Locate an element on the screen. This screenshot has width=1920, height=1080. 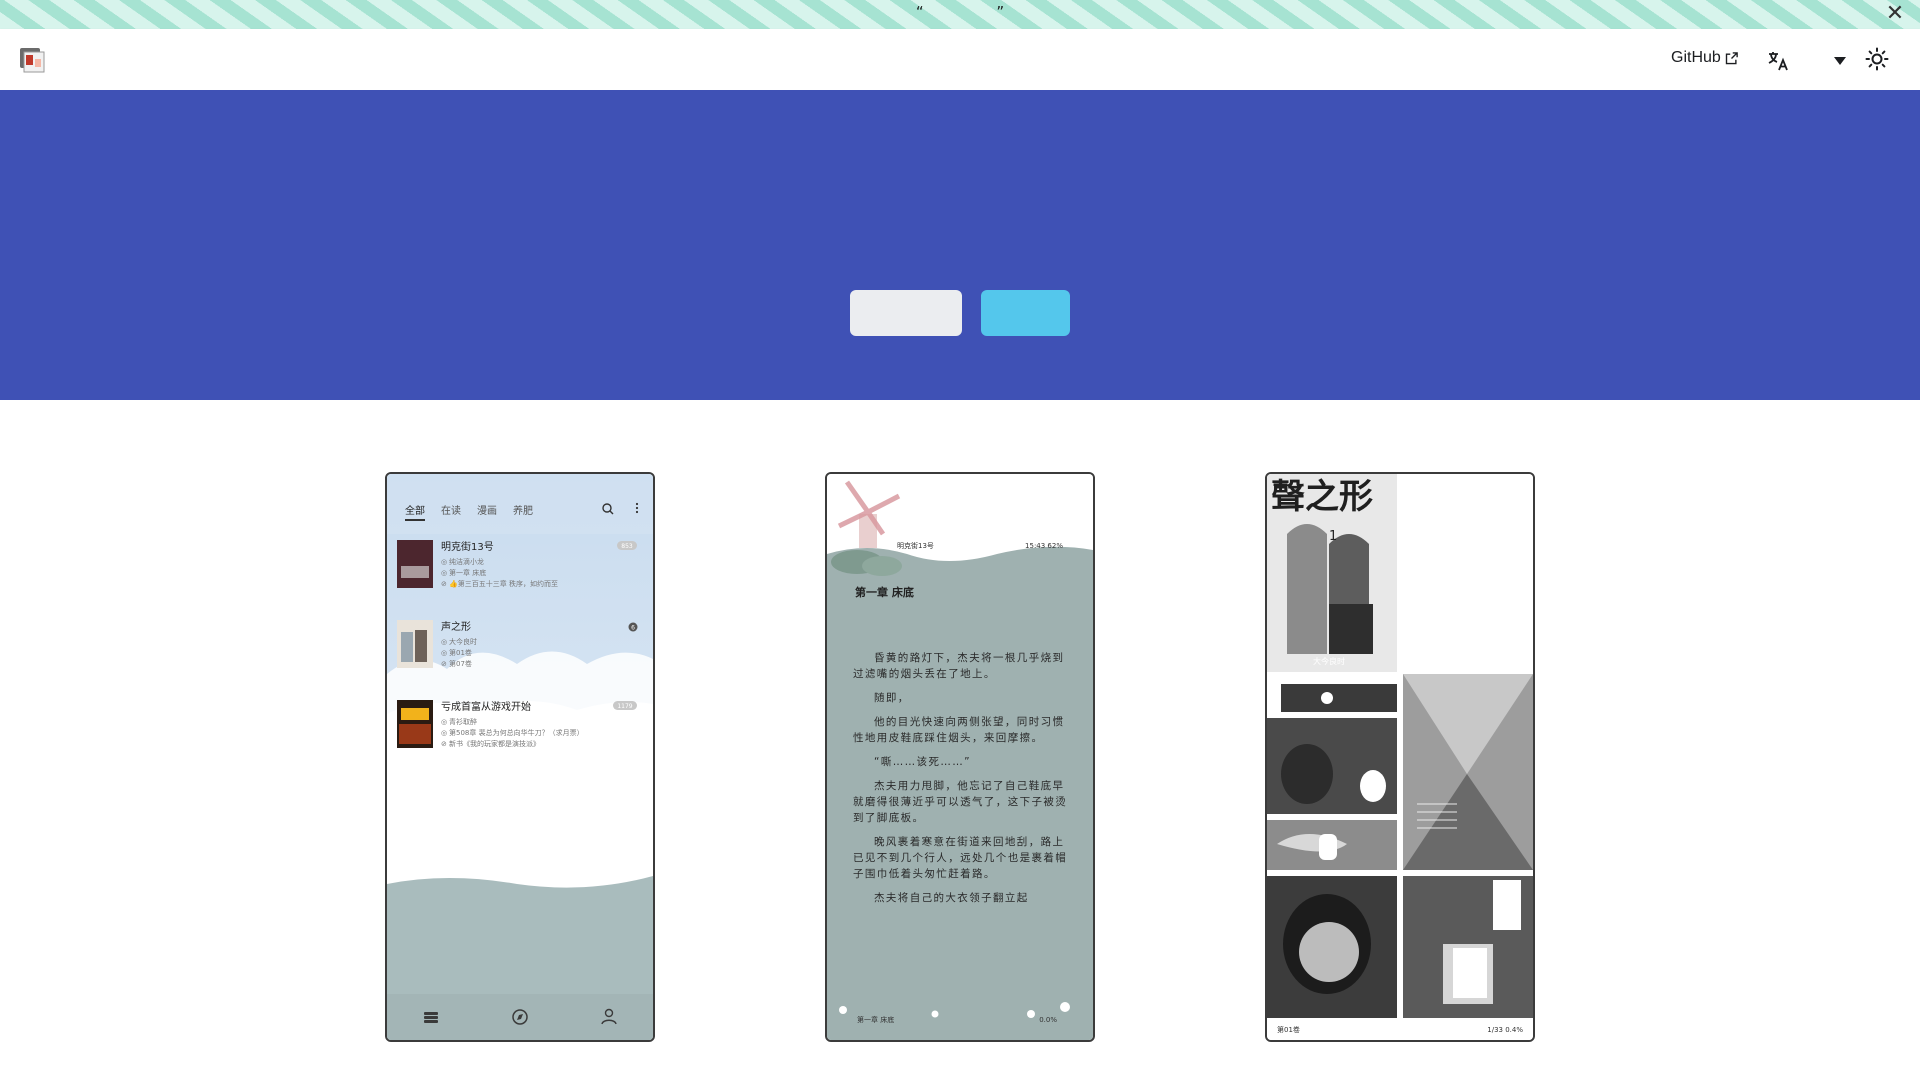
book-latest: 👍第三百五十三章 秩序，如约而至 is located at coordinates (503, 583).